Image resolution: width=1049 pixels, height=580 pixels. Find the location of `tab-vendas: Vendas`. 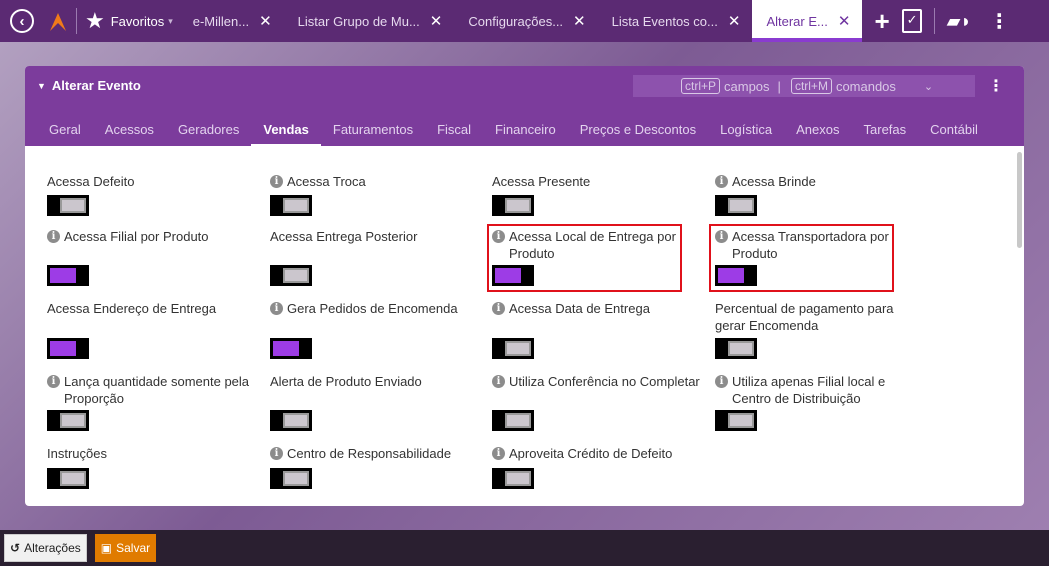

tab-vendas: Vendas is located at coordinates (286, 134).